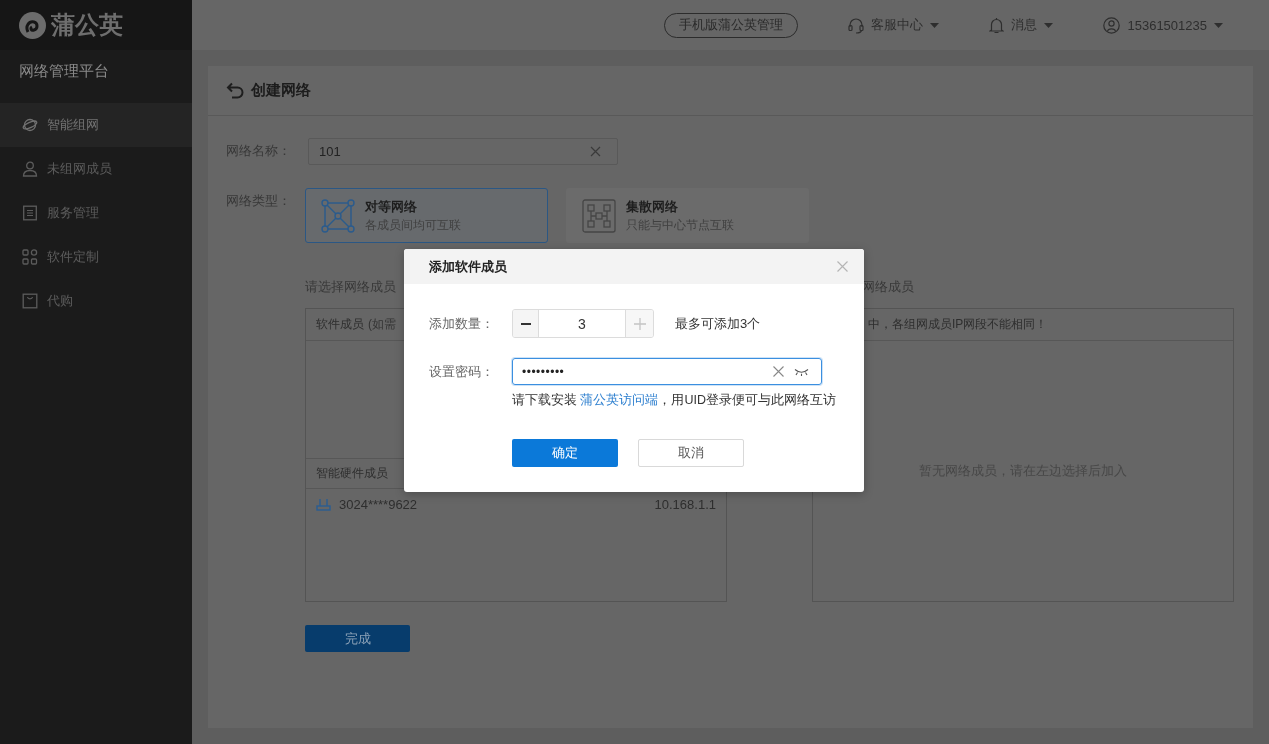 The image size is (1269, 744). I want to click on page-title: 创建网络, so click(281, 90).